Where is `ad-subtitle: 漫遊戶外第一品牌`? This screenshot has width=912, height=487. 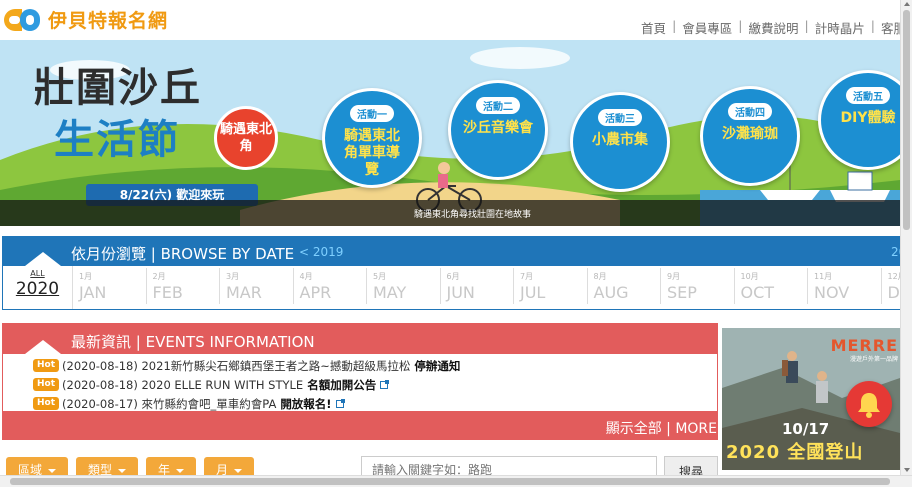
ad-subtitle: 漫遊戶外第一品牌 is located at coordinates (873, 359).